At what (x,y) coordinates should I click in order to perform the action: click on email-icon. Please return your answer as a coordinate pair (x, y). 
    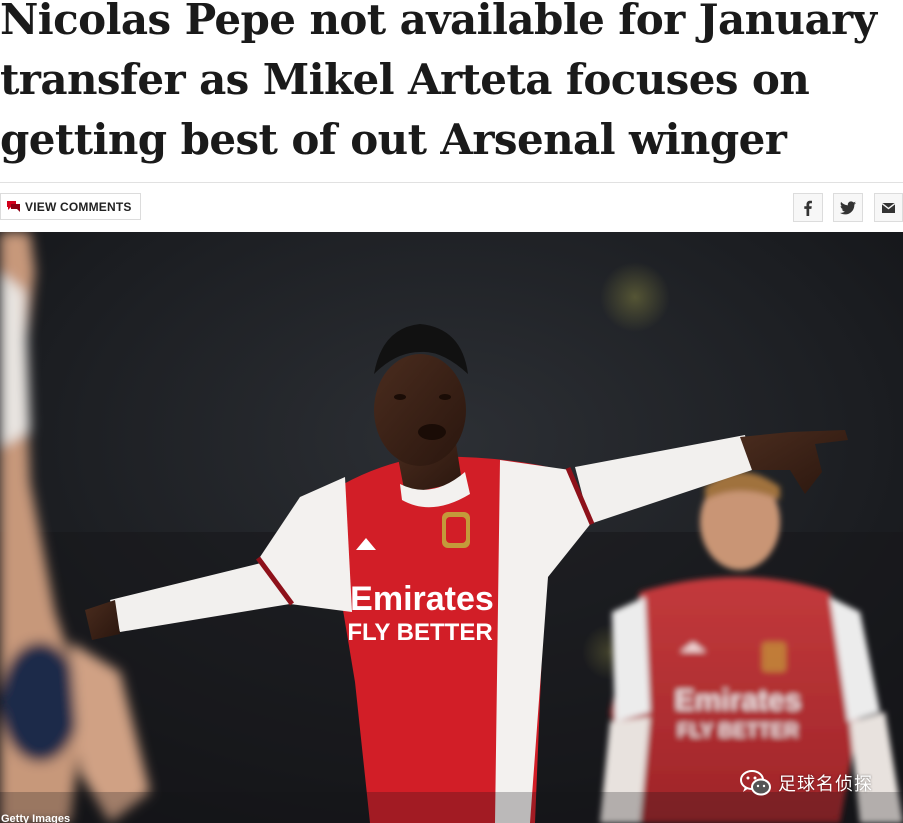
    Looking at the image, I should click on (888, 207).